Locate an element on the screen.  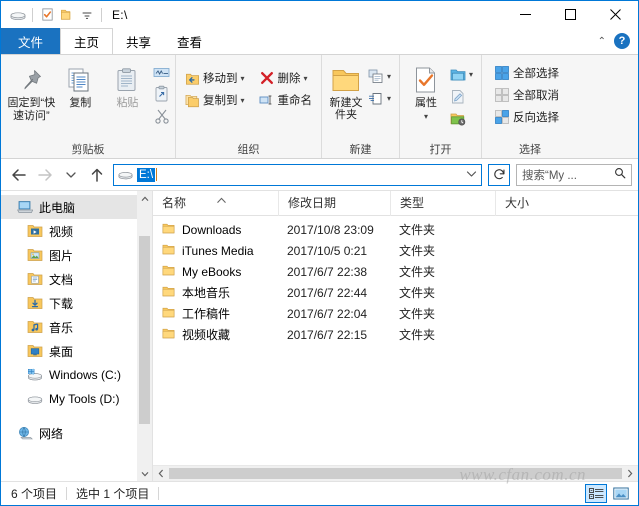
sidebar-item-label: 此电脑 is located at coordinates (57, 207).